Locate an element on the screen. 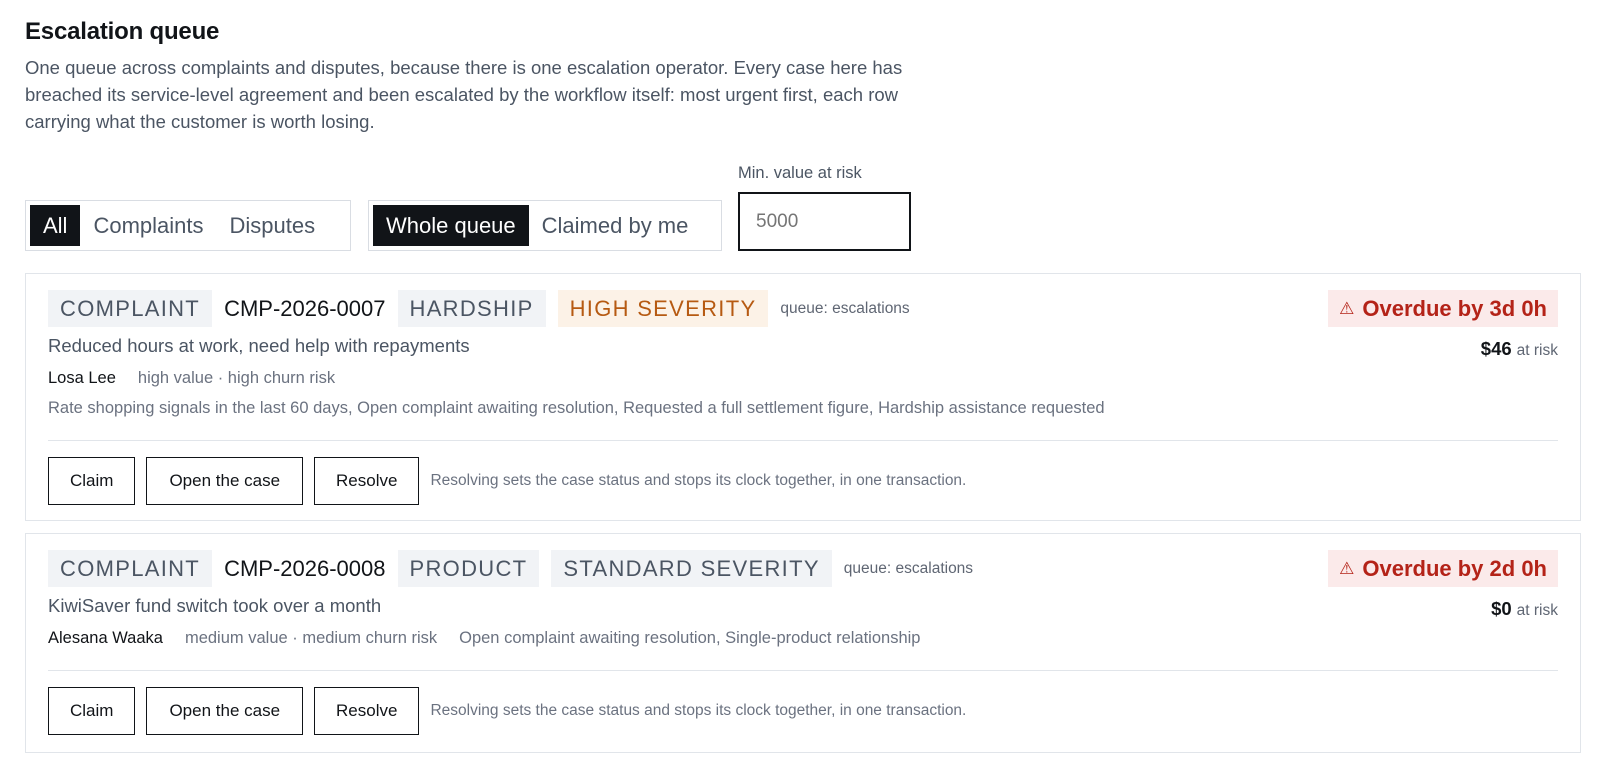 The width and height of the screenshot is (1600, 759). scope-whole-queue-button: Whole queue is located at coordinates (451, 225).